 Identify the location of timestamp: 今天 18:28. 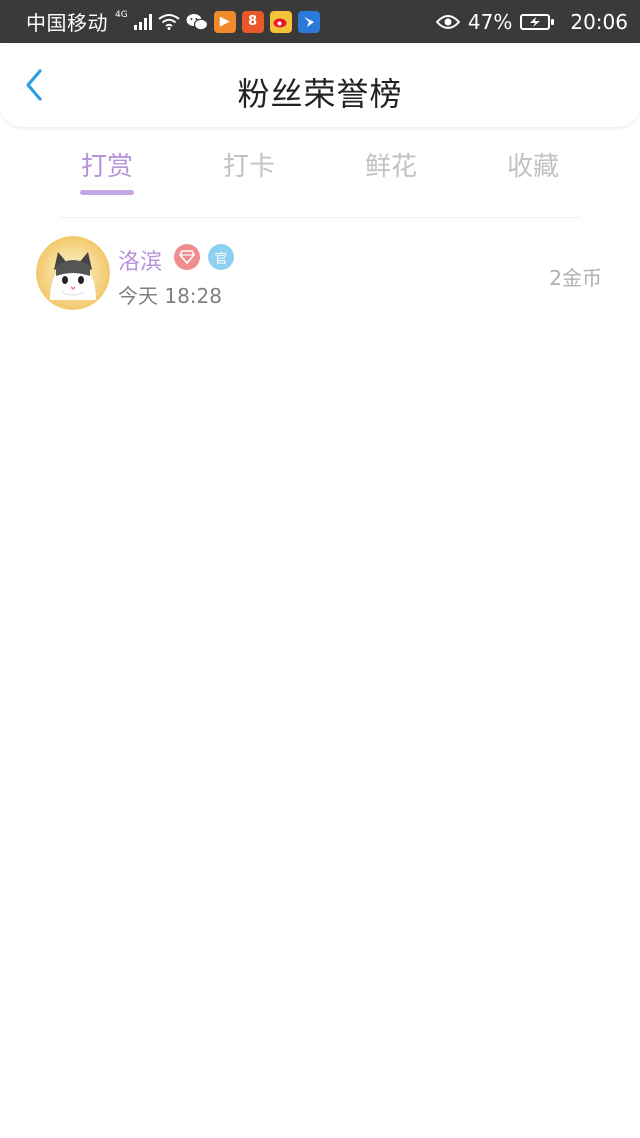
(170, 296).